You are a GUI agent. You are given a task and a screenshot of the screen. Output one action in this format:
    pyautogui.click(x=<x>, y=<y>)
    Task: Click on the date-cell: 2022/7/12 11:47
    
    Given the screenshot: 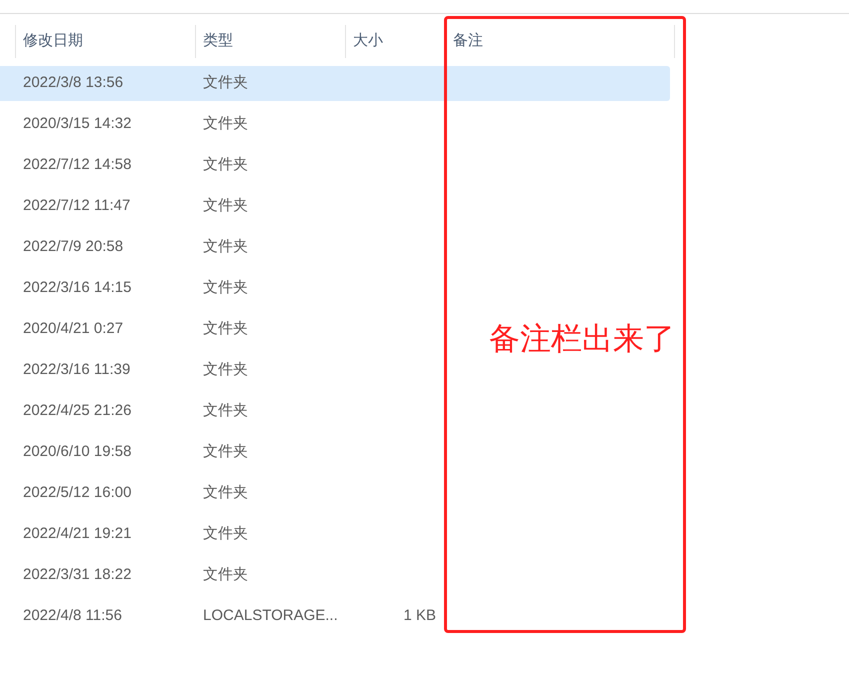 What is the action you would take?
    pyautogui.click(x=76, y=205)
    